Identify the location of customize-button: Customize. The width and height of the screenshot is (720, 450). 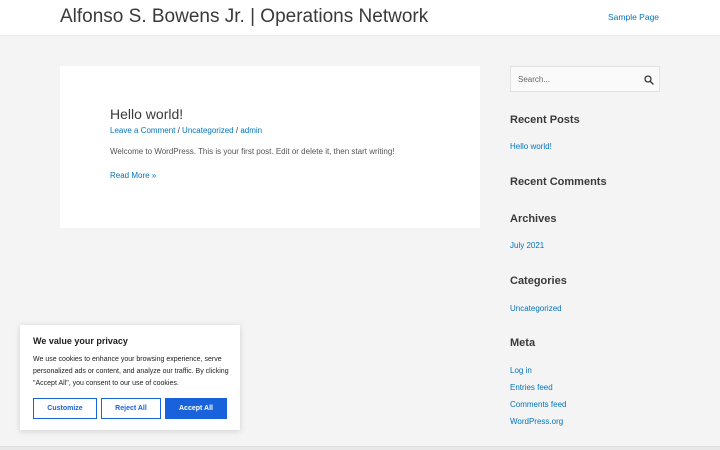
(65, 408).